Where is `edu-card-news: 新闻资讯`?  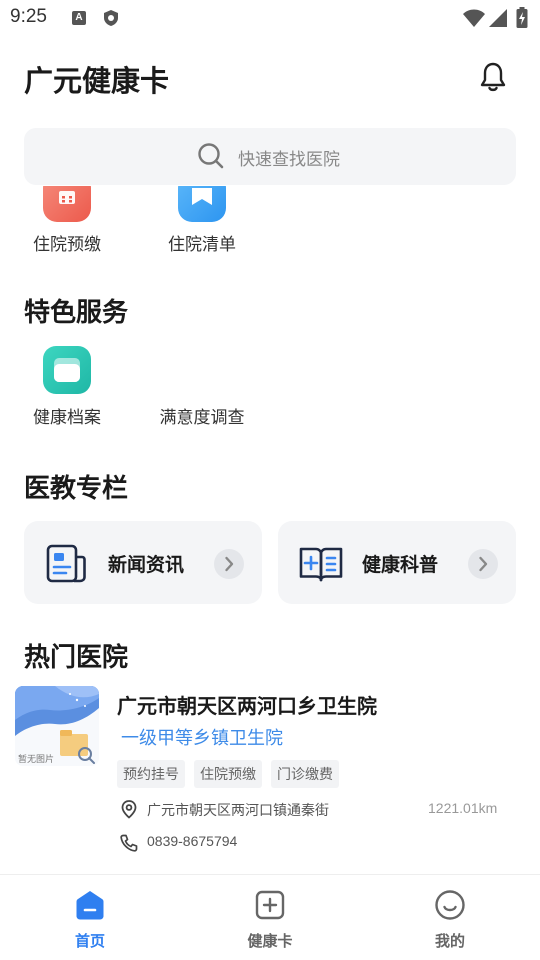 edu-card-news: 新闻资讯 is located at coordinates (143, 562).